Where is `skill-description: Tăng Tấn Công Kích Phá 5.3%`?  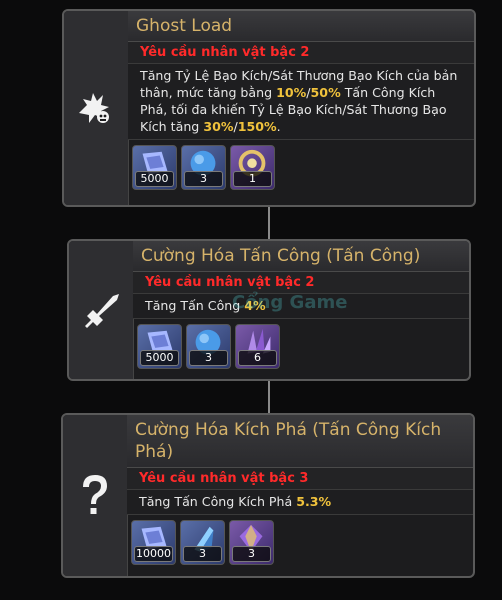 skill-description: Tăng Tấn Công Kích Phá 5.3% is located at coordinates (300, 502).